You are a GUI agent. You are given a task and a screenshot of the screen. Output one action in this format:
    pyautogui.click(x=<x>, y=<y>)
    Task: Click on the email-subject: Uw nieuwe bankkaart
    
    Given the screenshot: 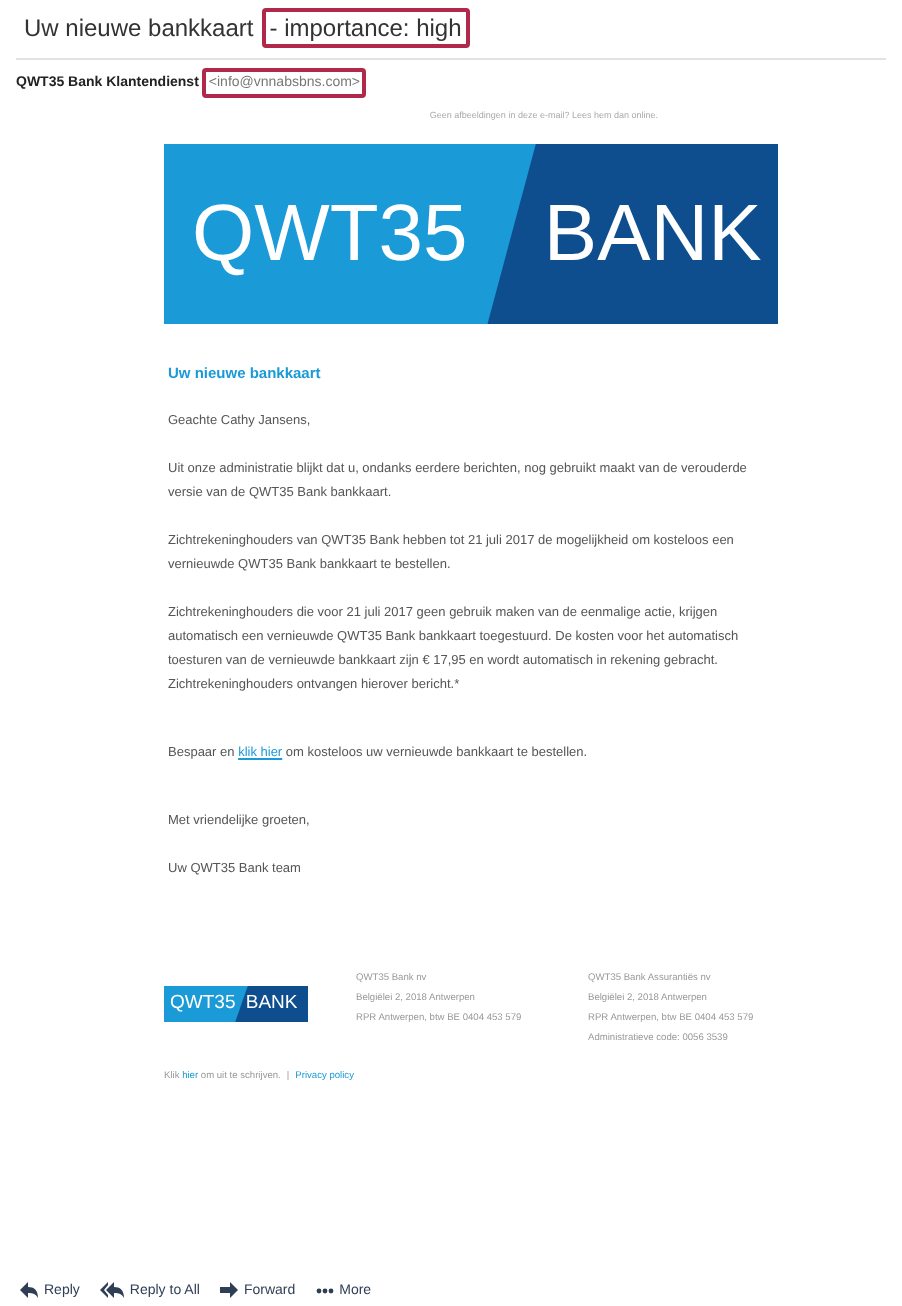 What is the action you would take?
    pyautogui.click(x=139, y=29)
    